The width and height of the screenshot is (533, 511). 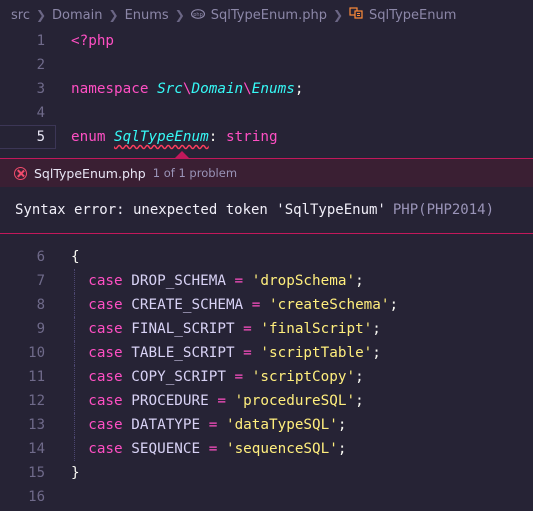 What do you see at coordinates (208, 425) in the screenshot?
I see `code-text: case DATATYPE = 'dataTypeSQL';` at bounding box center [208, 425].